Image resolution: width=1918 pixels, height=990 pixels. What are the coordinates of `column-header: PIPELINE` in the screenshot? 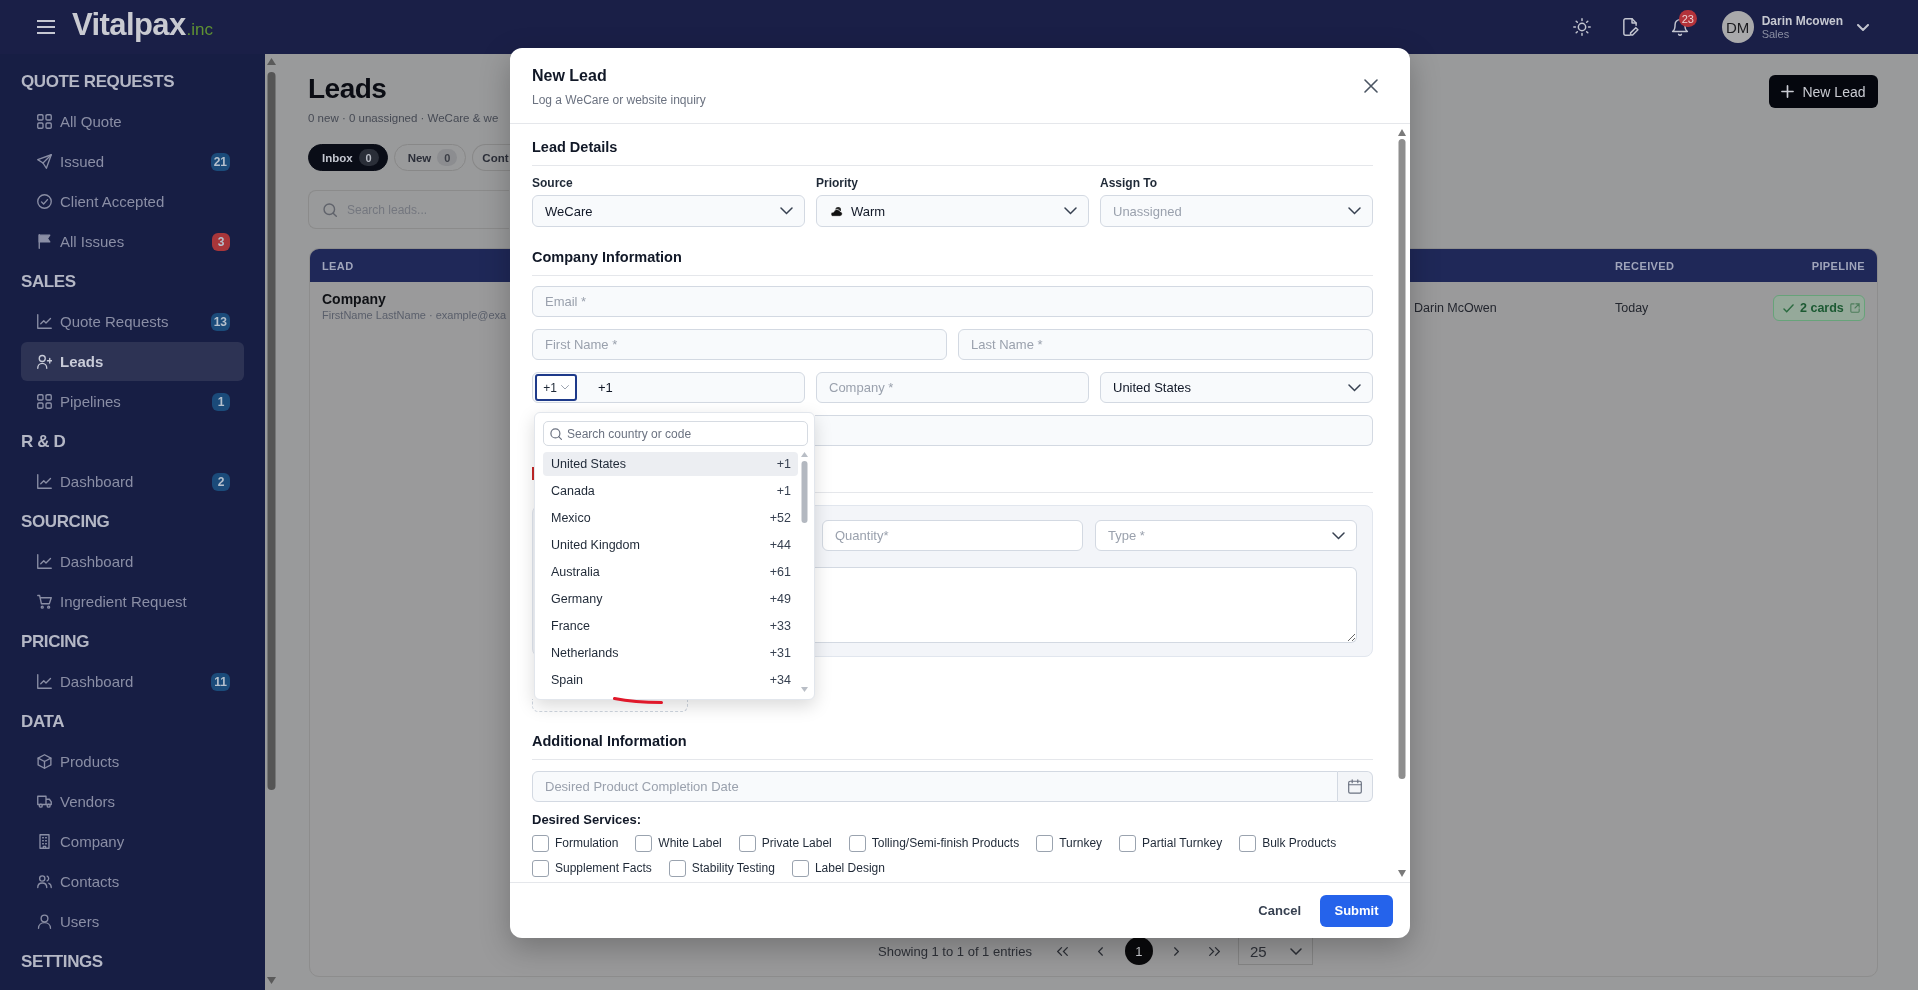 It's located at (1838, 265).